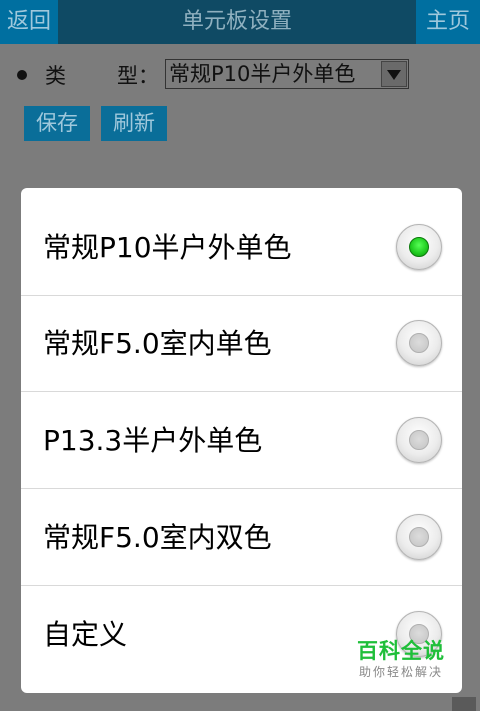 This screenshot has width=480, height=711. What do you see at coordinates (401, 651) in the screenshot?
I see `watermark-main: 百科全说` at bounding box center [401, 651].